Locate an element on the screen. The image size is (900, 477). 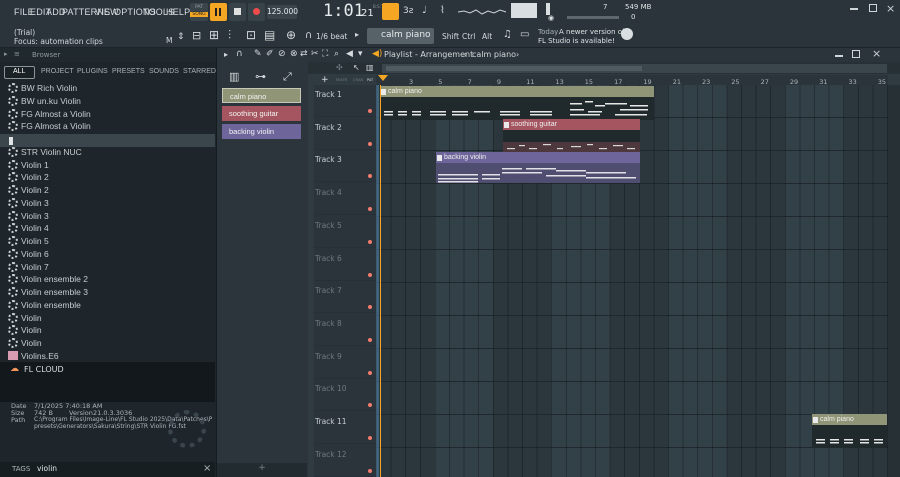
slip-tool-icon: ⇄ is located at coordinates (304, 54).